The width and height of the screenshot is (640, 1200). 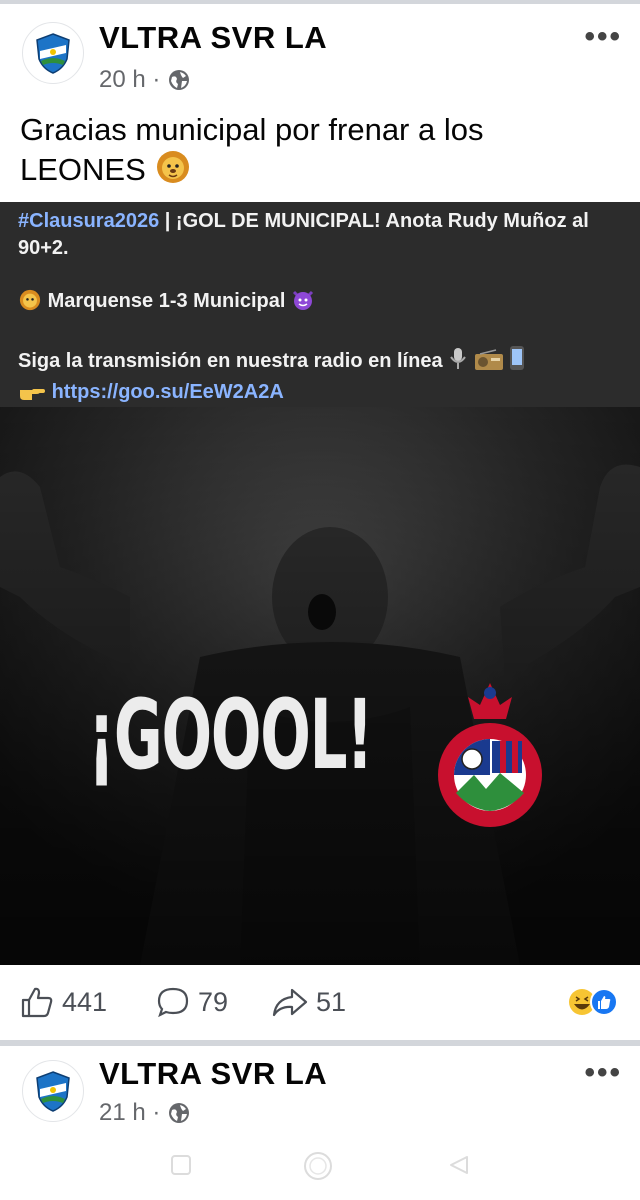 What do you see at coordinates (309, 1002) in the screenshot?
I see `share-button: 51` at bounding box center [309, 1002].